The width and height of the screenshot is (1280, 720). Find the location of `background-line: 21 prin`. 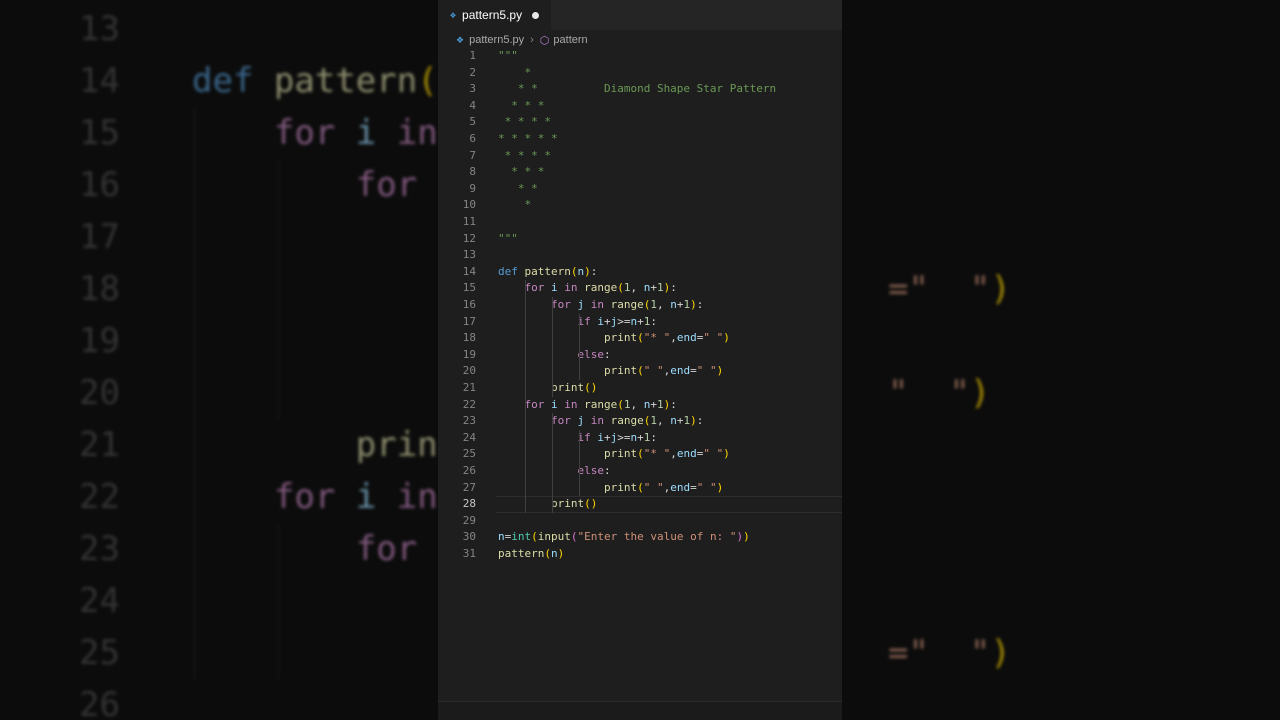

background-line: 21 prin is located at coordinates (219, 445).